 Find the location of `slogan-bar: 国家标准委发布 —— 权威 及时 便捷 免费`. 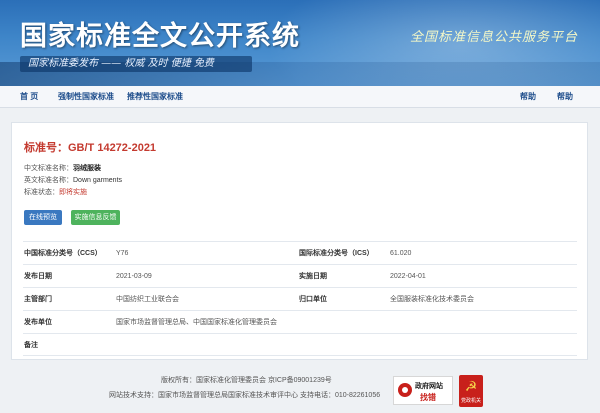

slogan-bar: 国家标准委发布 —— 权威 及时 便捷 免费 is located at coordinates (136, 64).